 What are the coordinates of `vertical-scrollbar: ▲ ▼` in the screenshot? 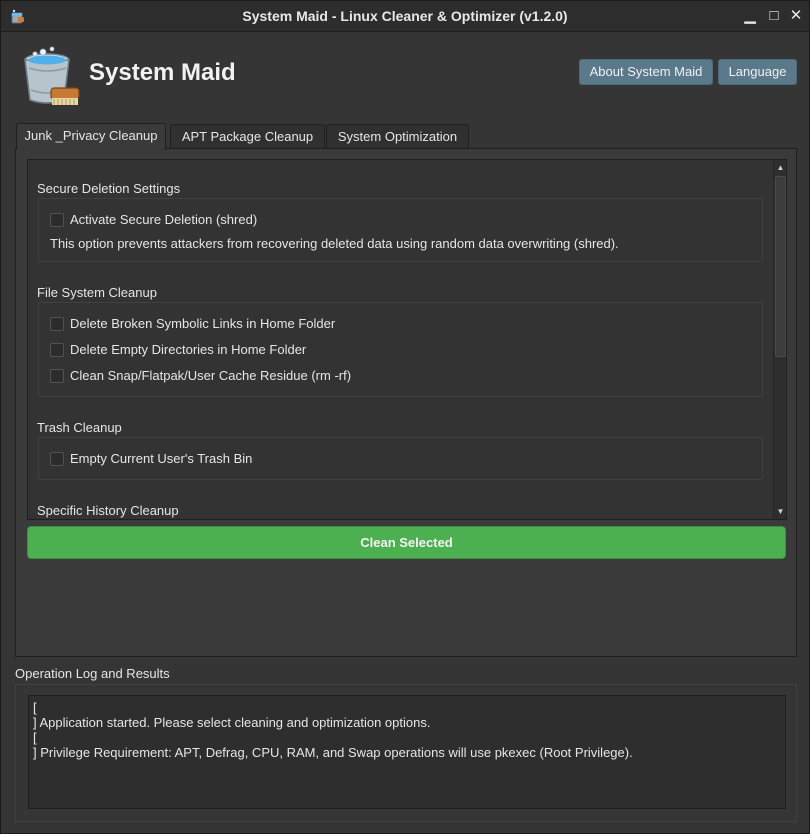 It's located at (779, 339).